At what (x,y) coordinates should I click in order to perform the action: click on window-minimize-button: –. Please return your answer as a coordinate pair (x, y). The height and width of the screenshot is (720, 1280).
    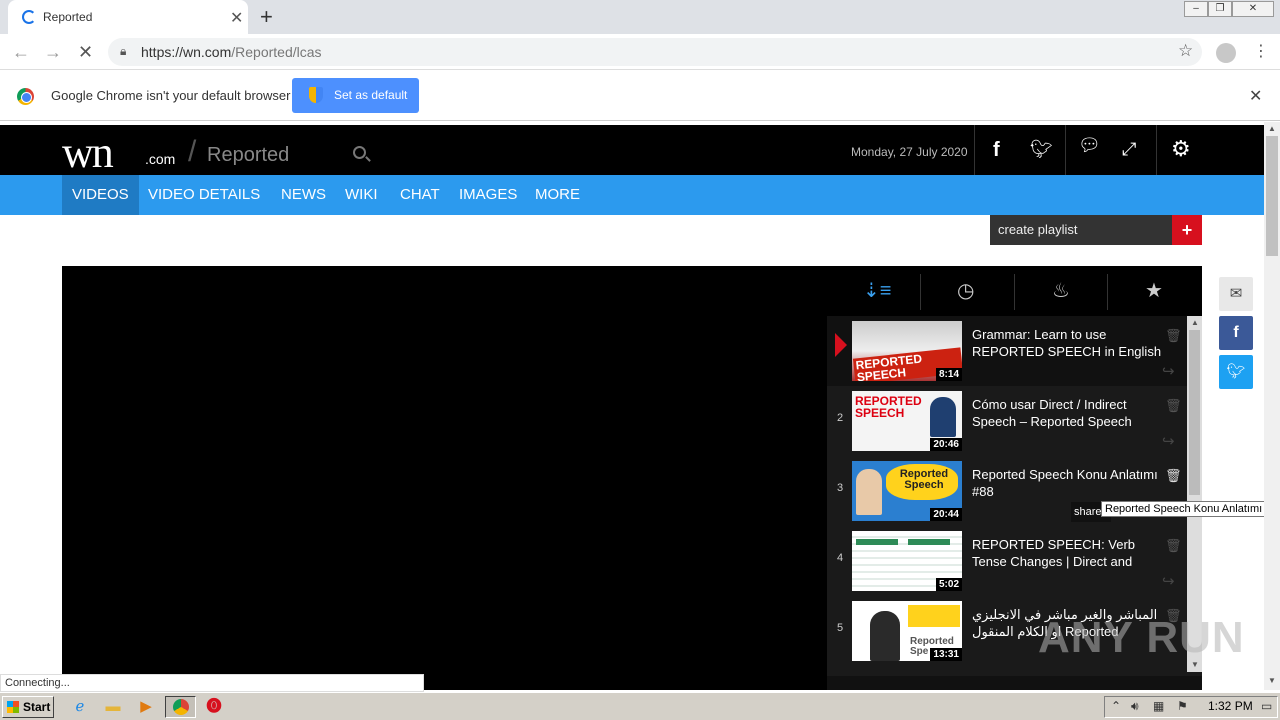
    Looking at the image, I should click on (1196, 9).